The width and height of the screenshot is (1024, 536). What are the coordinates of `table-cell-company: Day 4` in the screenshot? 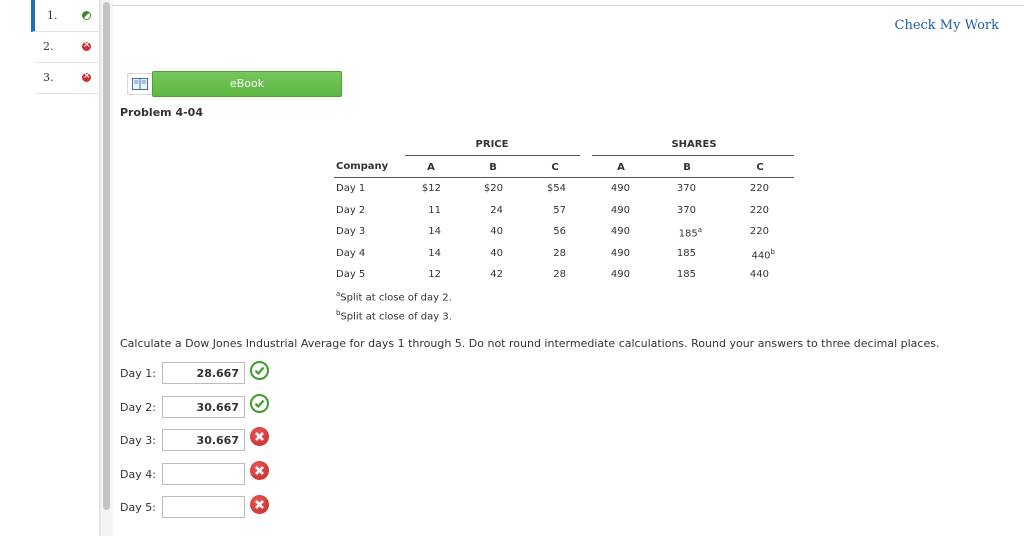 It's located at (351, 253).